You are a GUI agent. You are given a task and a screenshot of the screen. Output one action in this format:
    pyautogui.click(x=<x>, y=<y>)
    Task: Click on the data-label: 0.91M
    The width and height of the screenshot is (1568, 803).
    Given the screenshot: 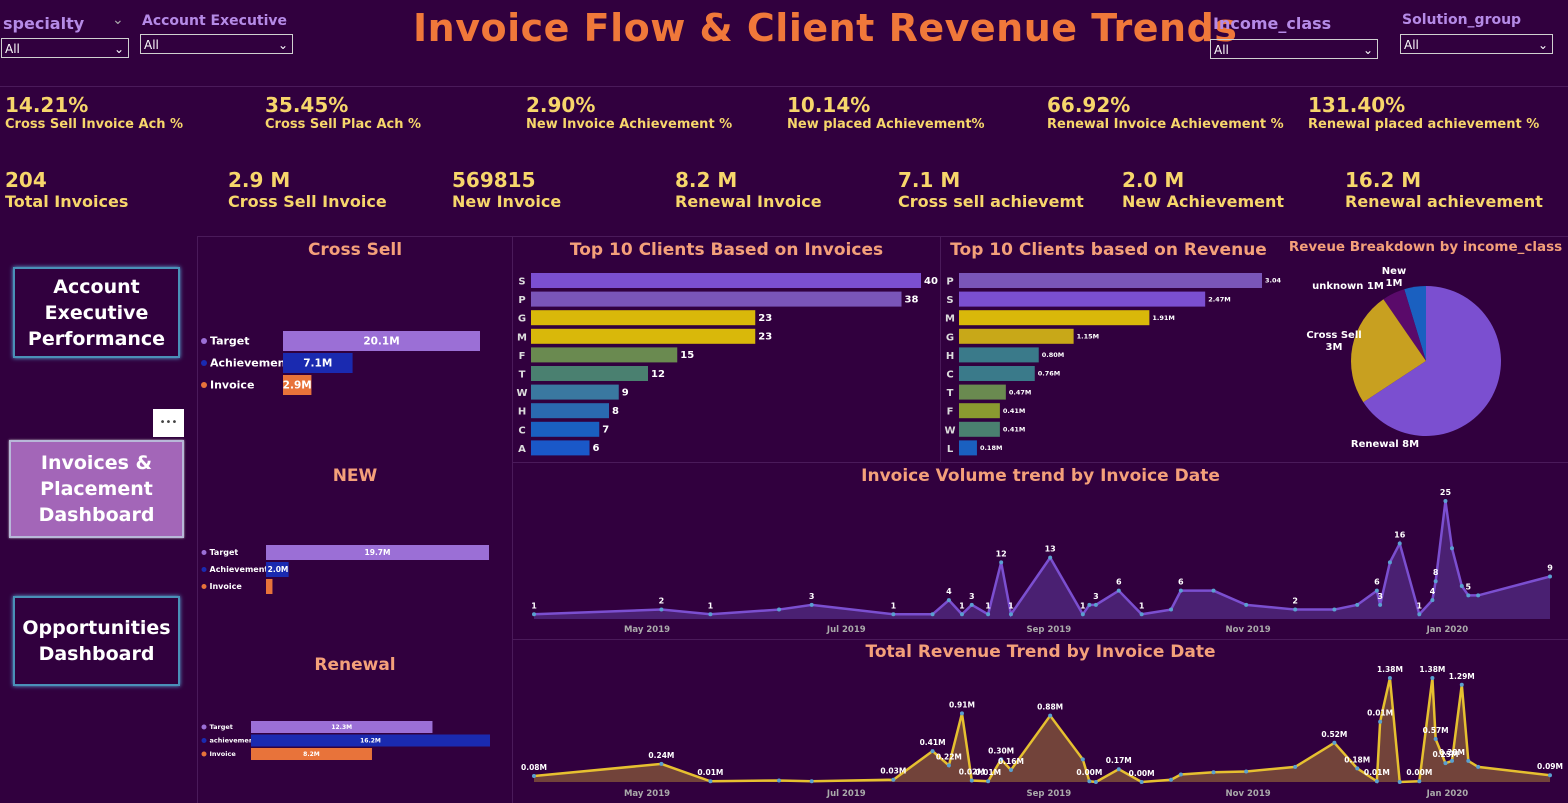 What is the action you would take?
    pyautogui.click(x=962, y=704)
    